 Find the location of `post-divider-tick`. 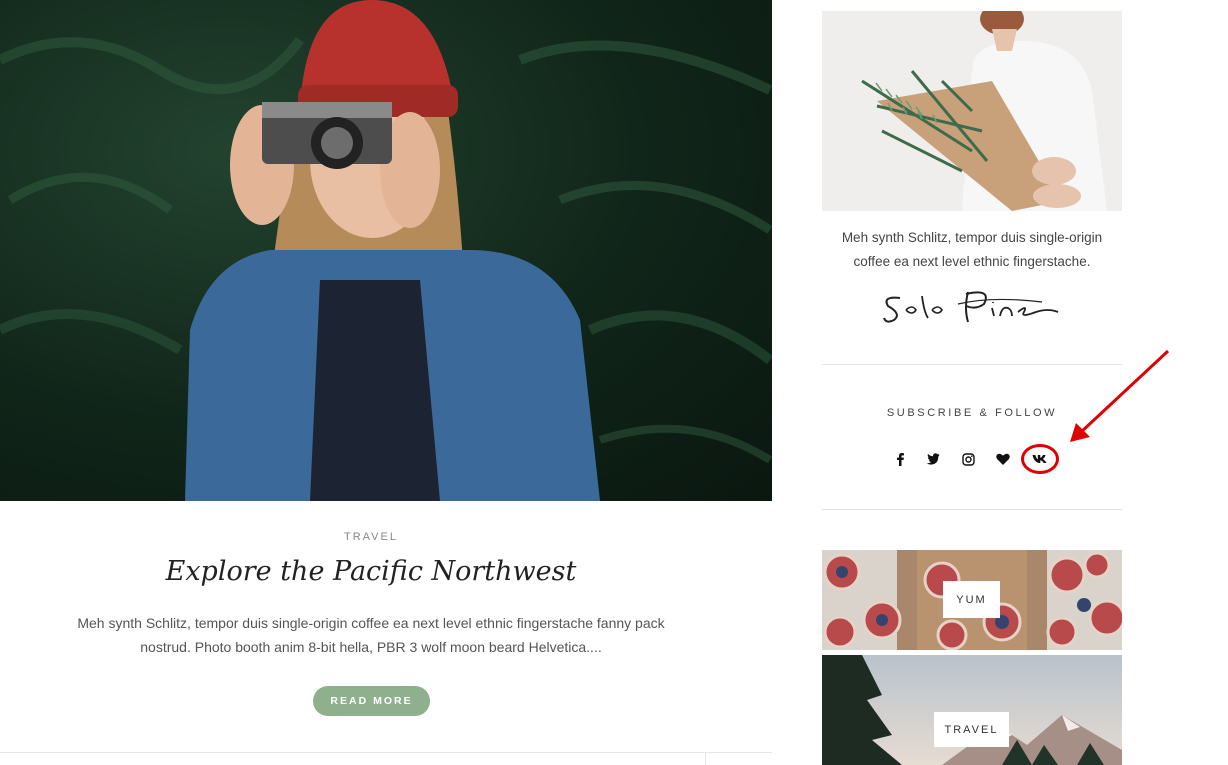

post-divider-tick is located at coordinates (705, 758).